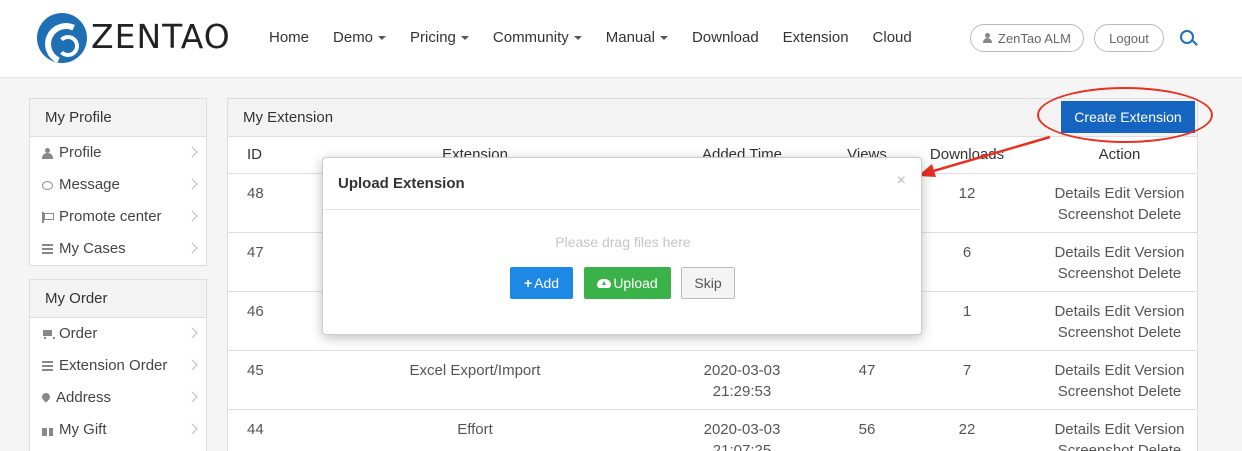  Describe the element at coordinates (47, 185) in the screenshot. I see `message-icon` at that location.